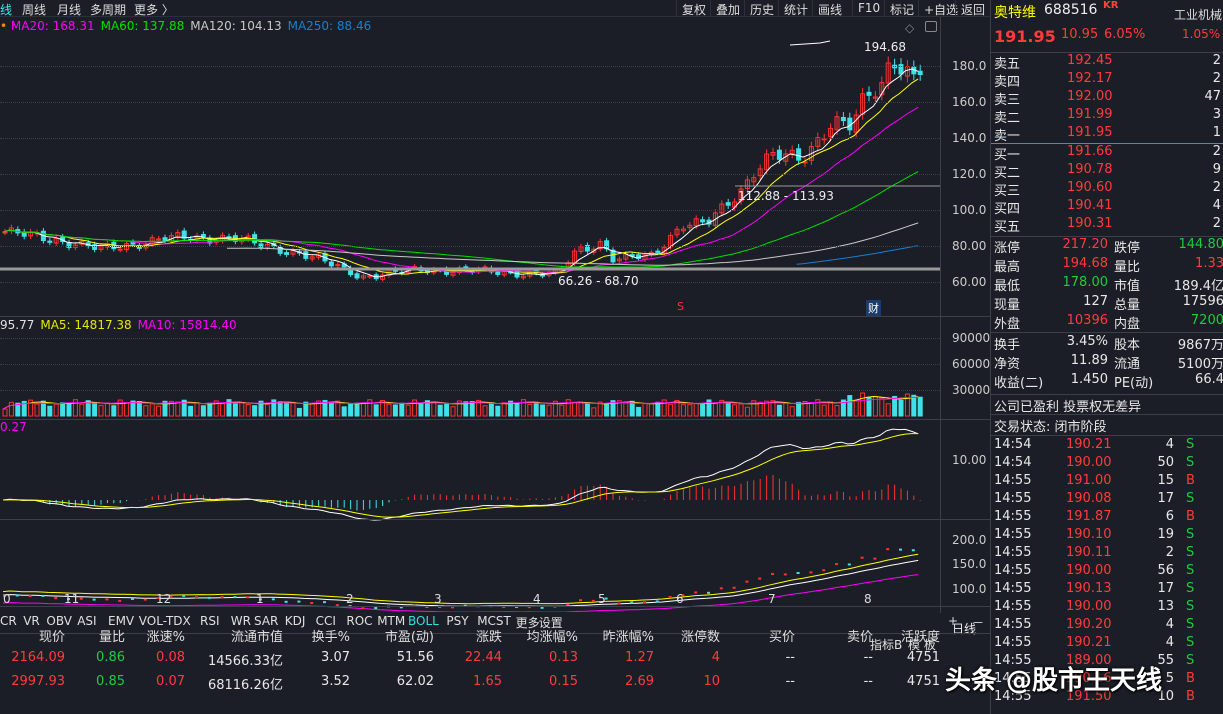 This screenshot has width=1223, height=714. What do you see at coordinates (923, 681) in the screenshot?
I see `table-cell: 4751` at bounding box center [923, 681].